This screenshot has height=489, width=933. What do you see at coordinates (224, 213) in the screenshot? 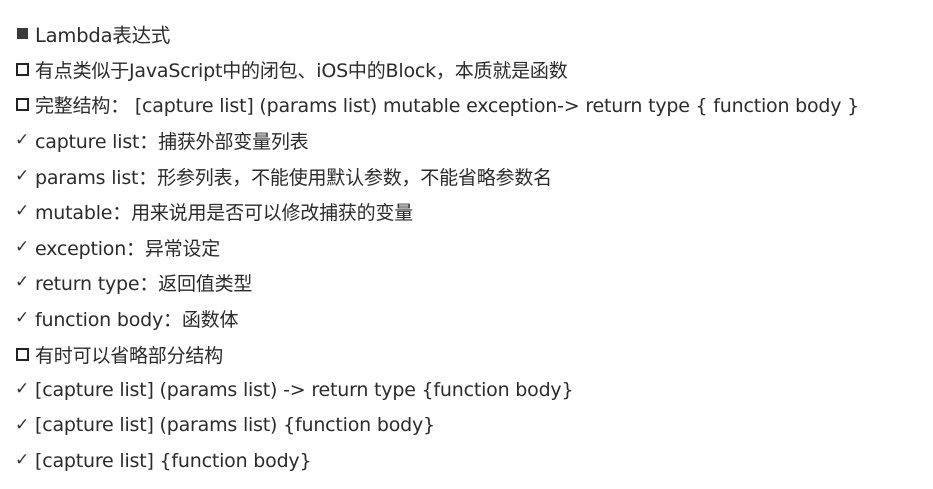
I see `check-text: mutable：用来说用是否可以修改捕获的变量` at bounding box center [224, 213].